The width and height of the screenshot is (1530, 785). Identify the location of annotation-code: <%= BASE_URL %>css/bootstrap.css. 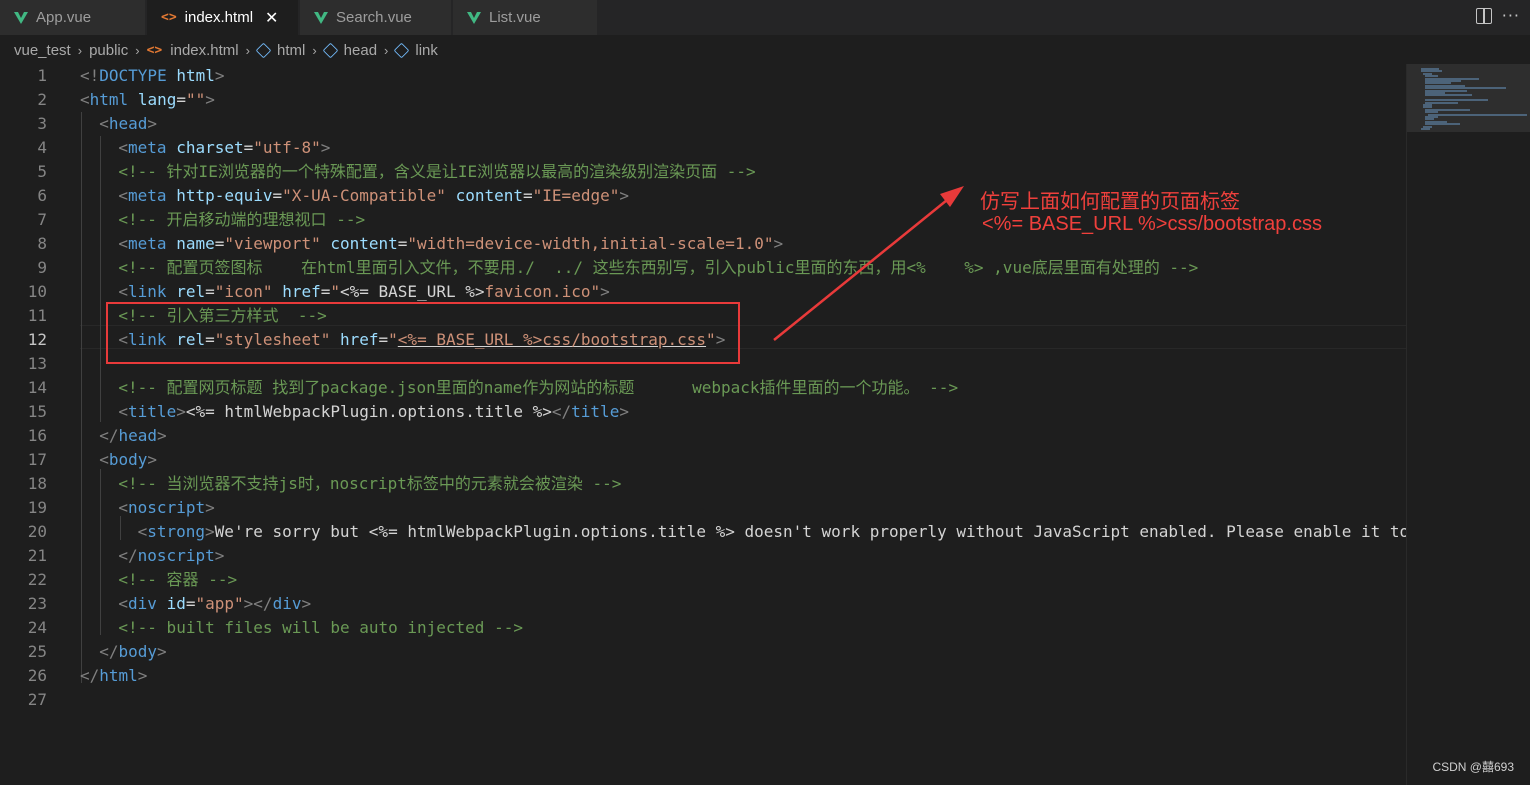
(1152, 224).